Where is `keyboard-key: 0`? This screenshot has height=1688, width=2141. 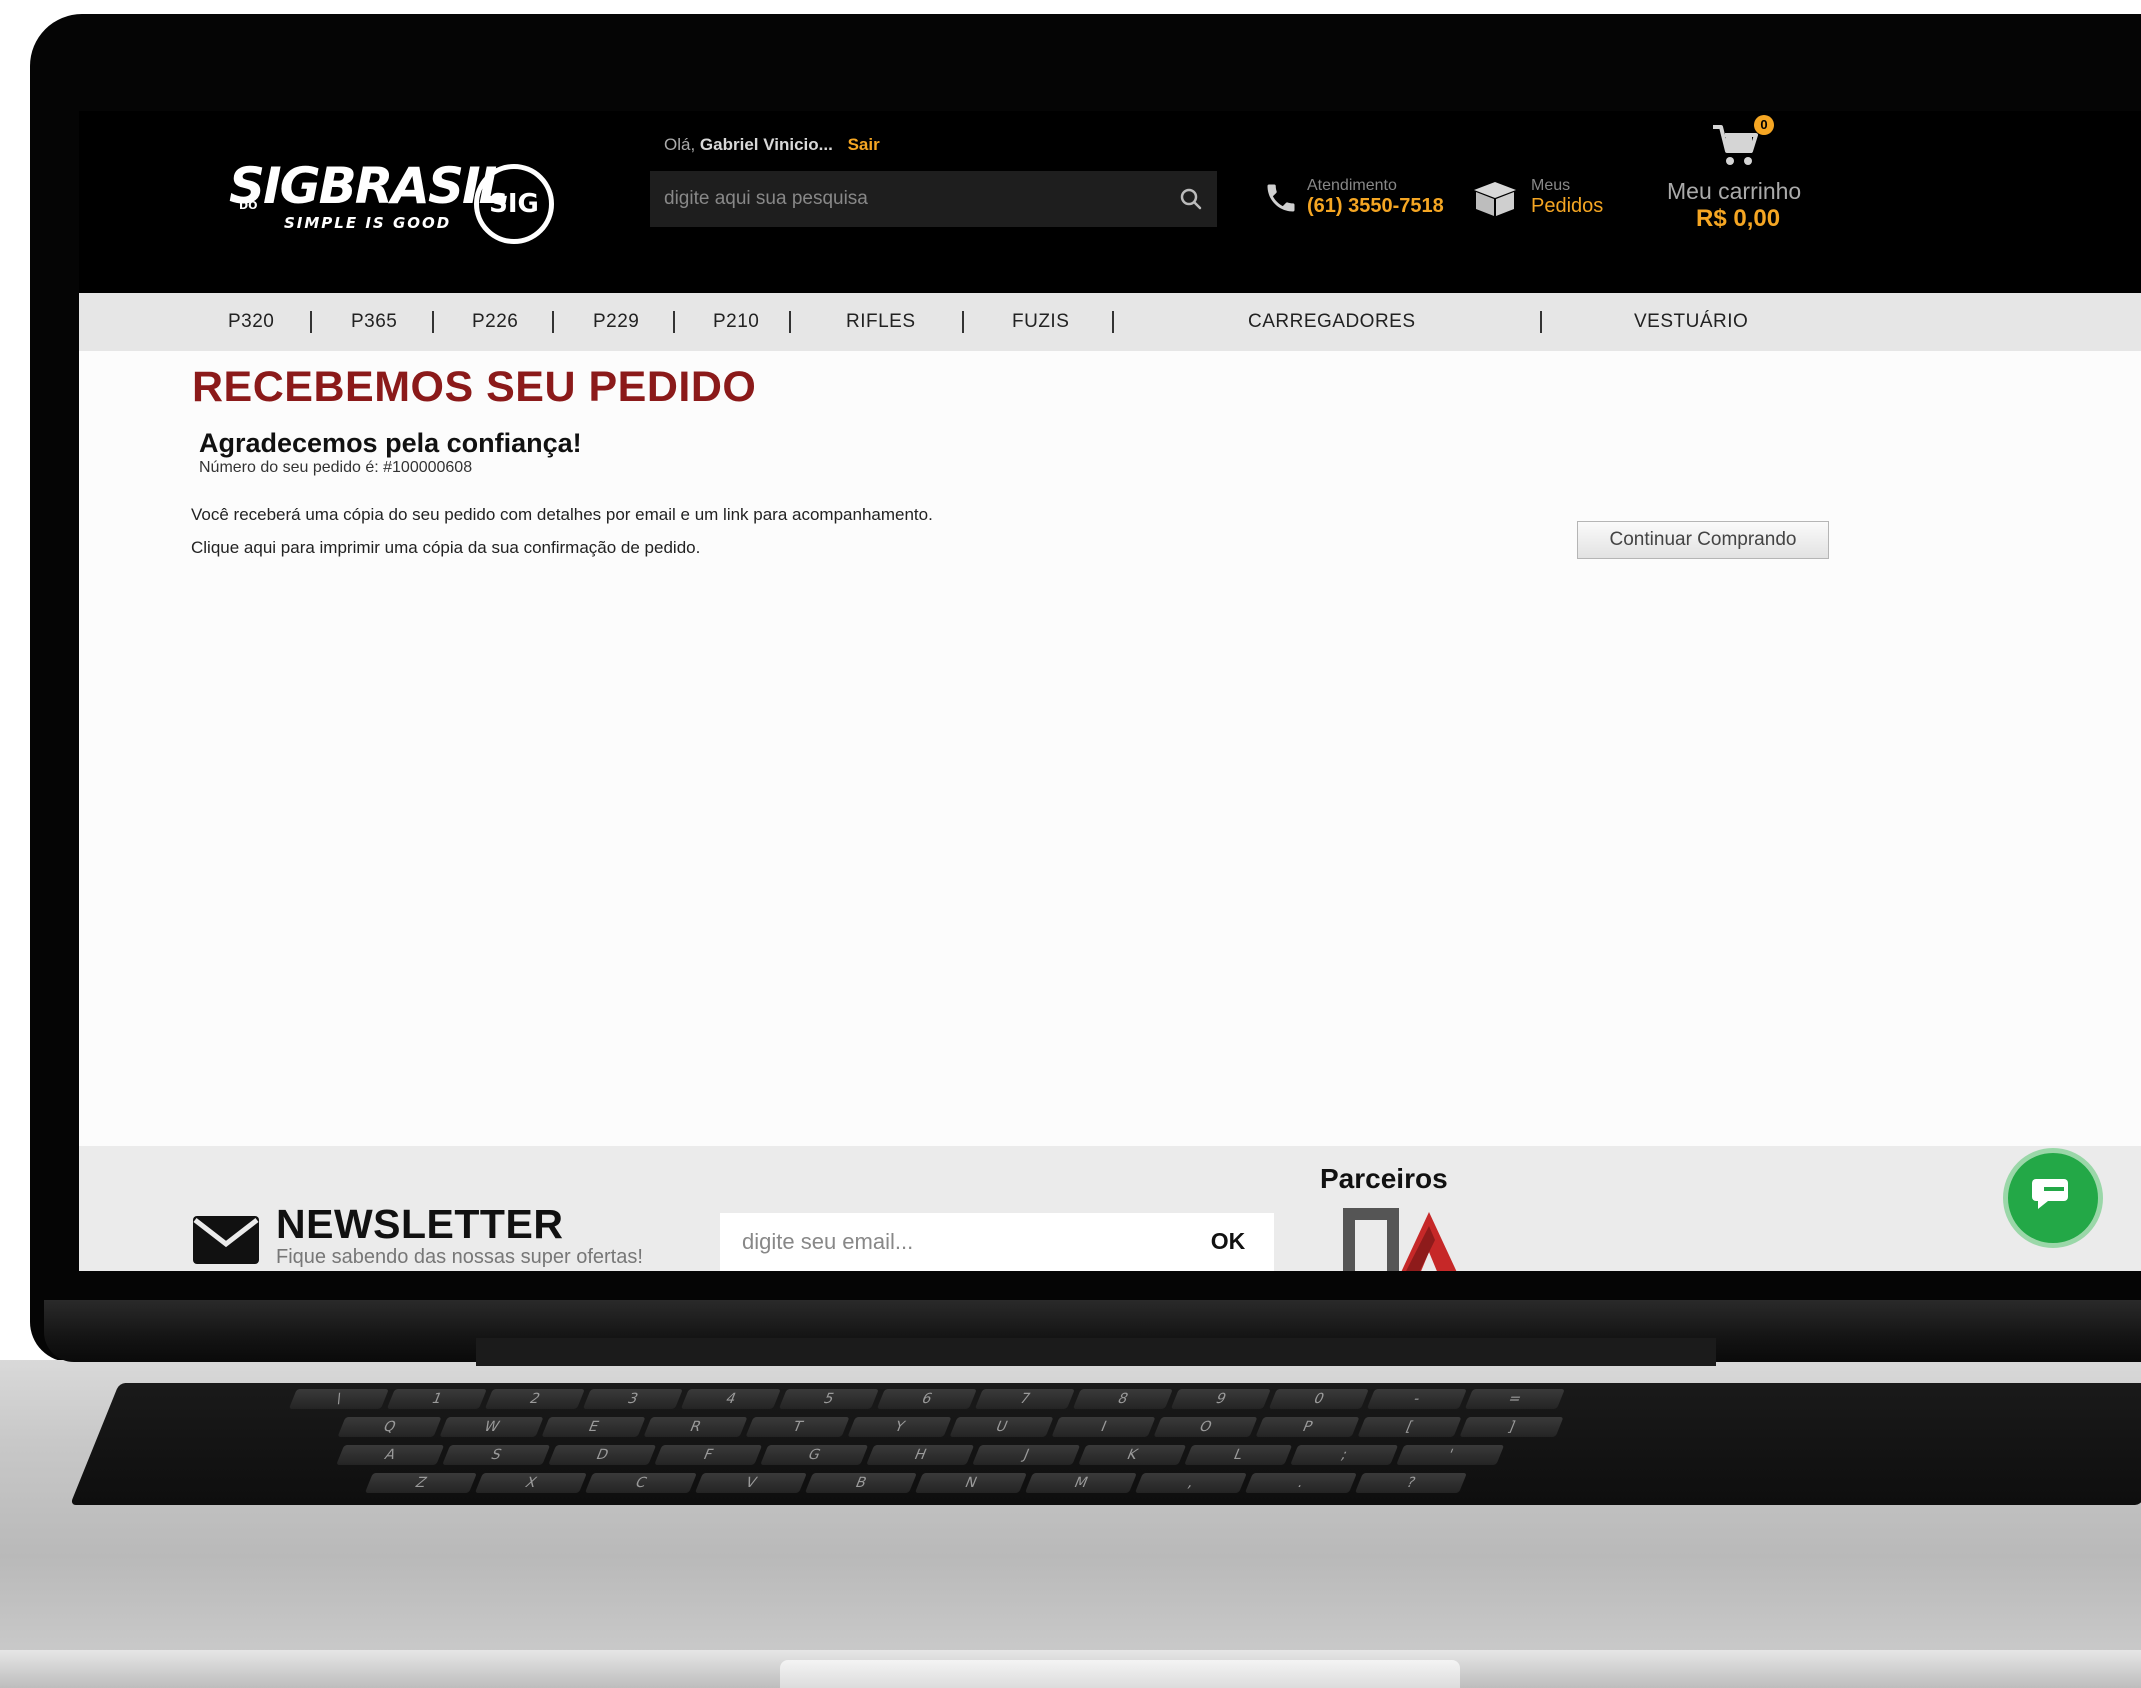
keyboard-key: 0 is located at coordinates (1318, 1399).